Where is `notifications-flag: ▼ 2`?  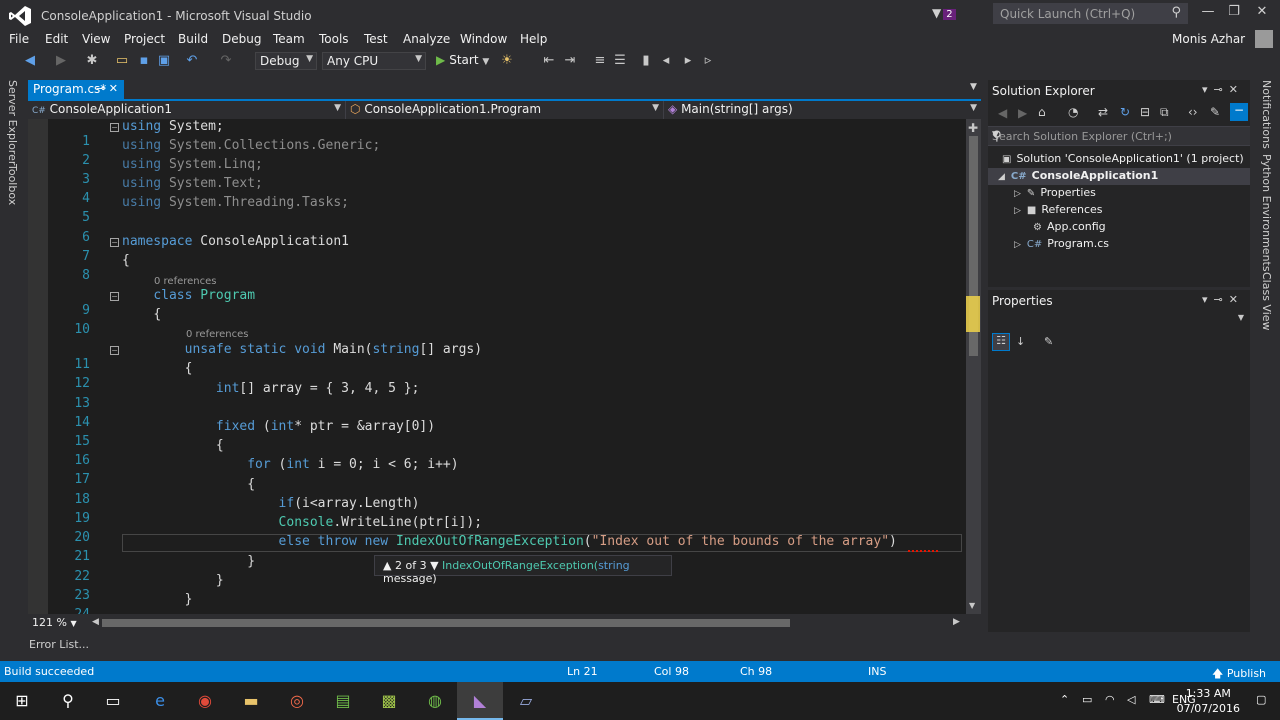
notifications-flag: ▼ 2 is located at coordinates (944, 13).